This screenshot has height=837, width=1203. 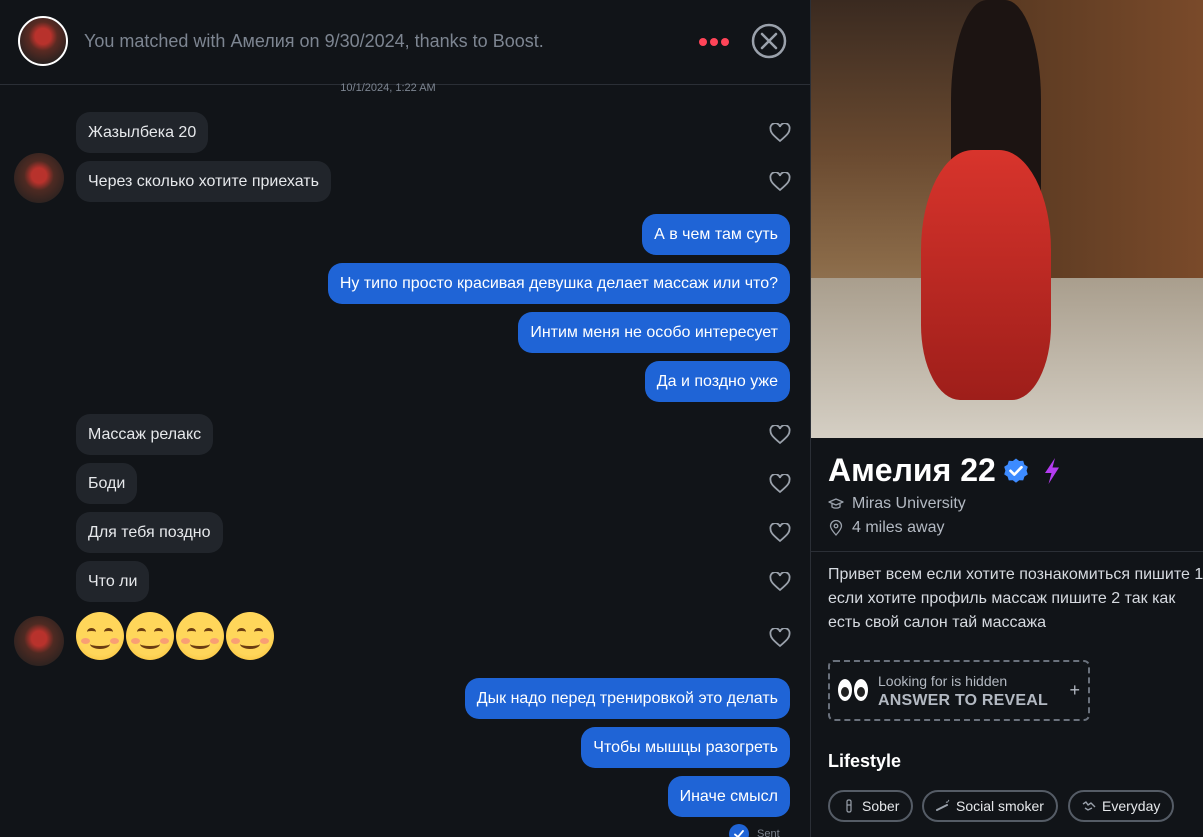 I want to click on plus-icon: +, so click(x=1074, y=690).